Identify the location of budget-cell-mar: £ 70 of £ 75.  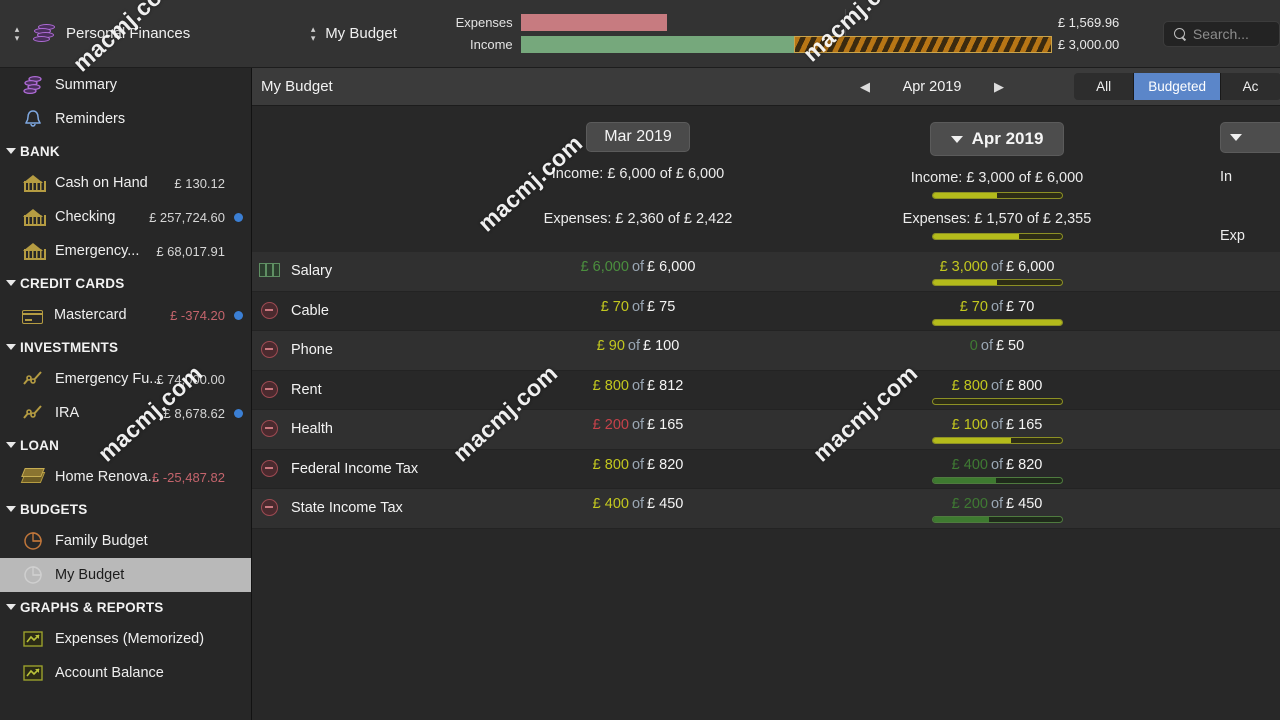
(638, 312).